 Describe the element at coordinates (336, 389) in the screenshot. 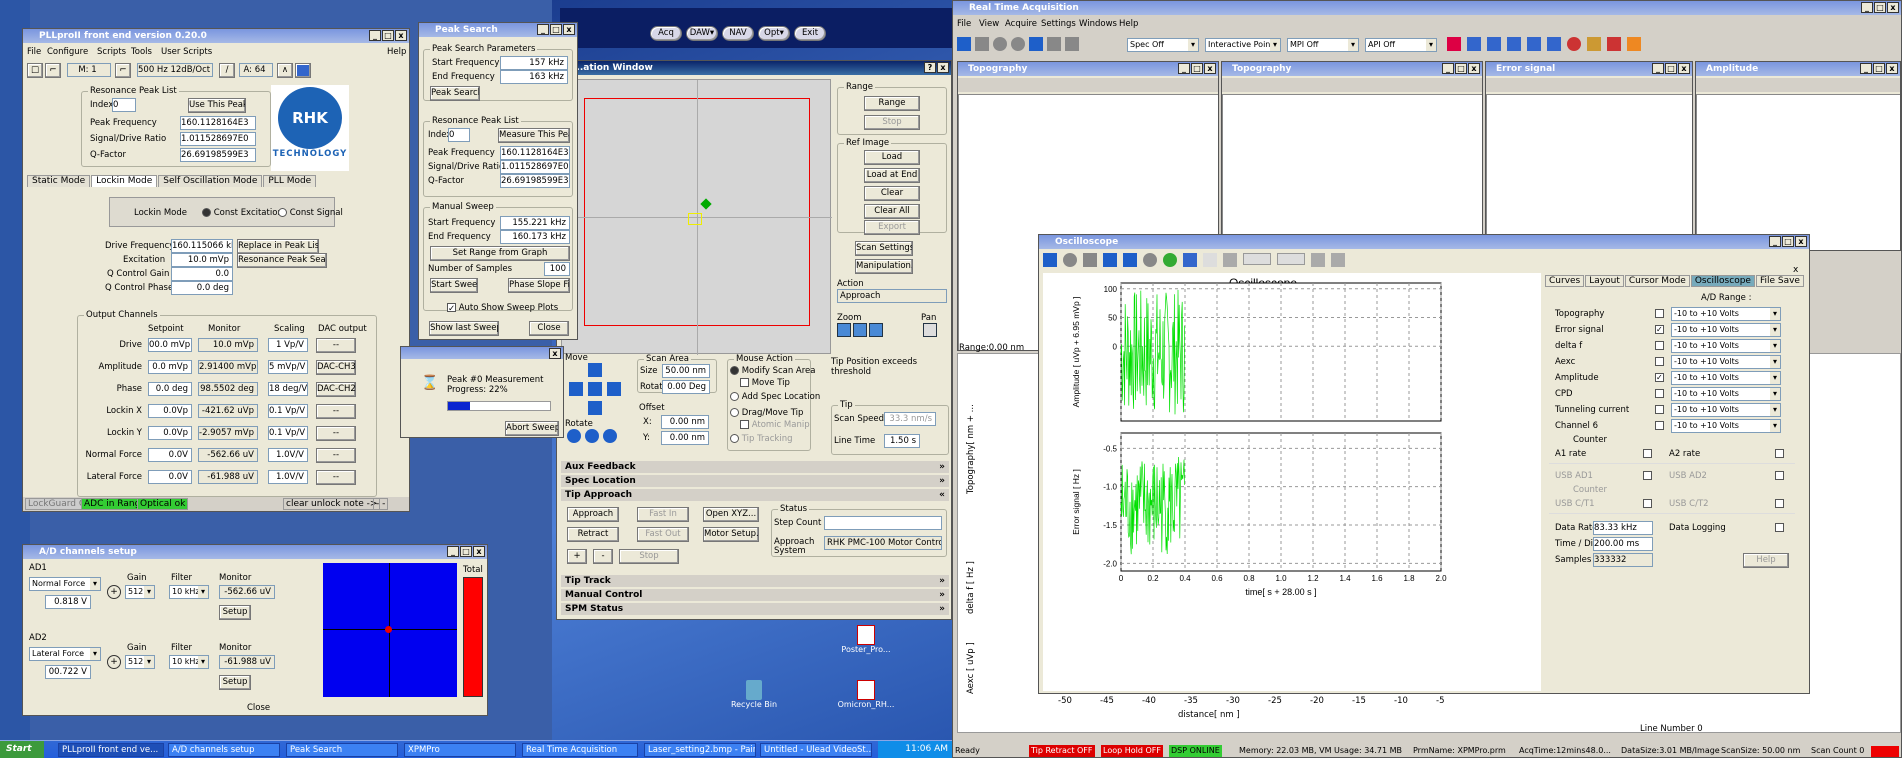

I see `dac-output-button: DAC-CH2` at that location.